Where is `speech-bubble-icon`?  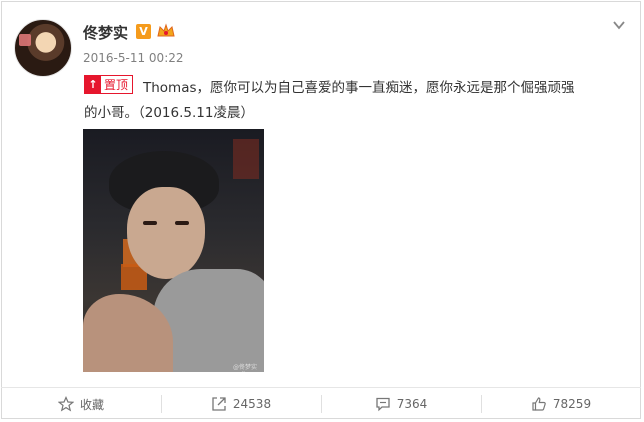
speech-bubble-icon is located at coordinates (383, 404).